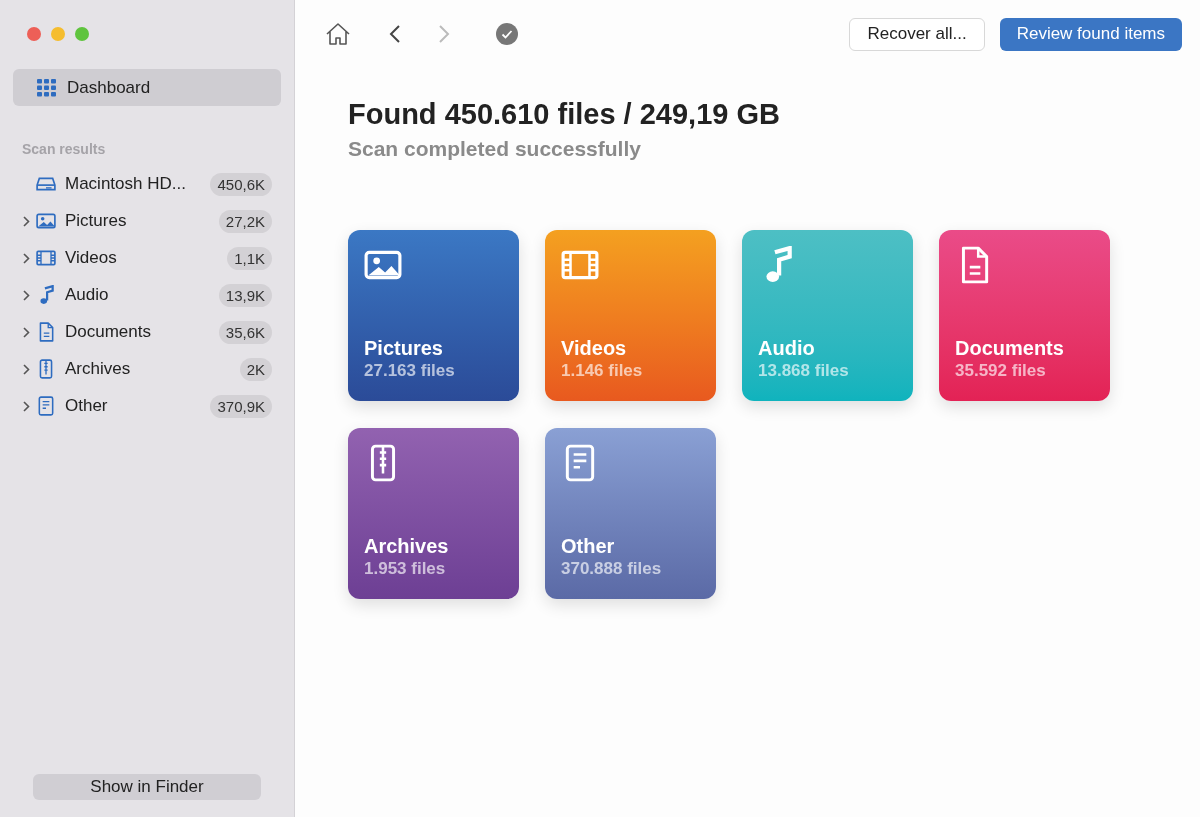  I want to click on file-count: 370.888 files, so click(612, 568).